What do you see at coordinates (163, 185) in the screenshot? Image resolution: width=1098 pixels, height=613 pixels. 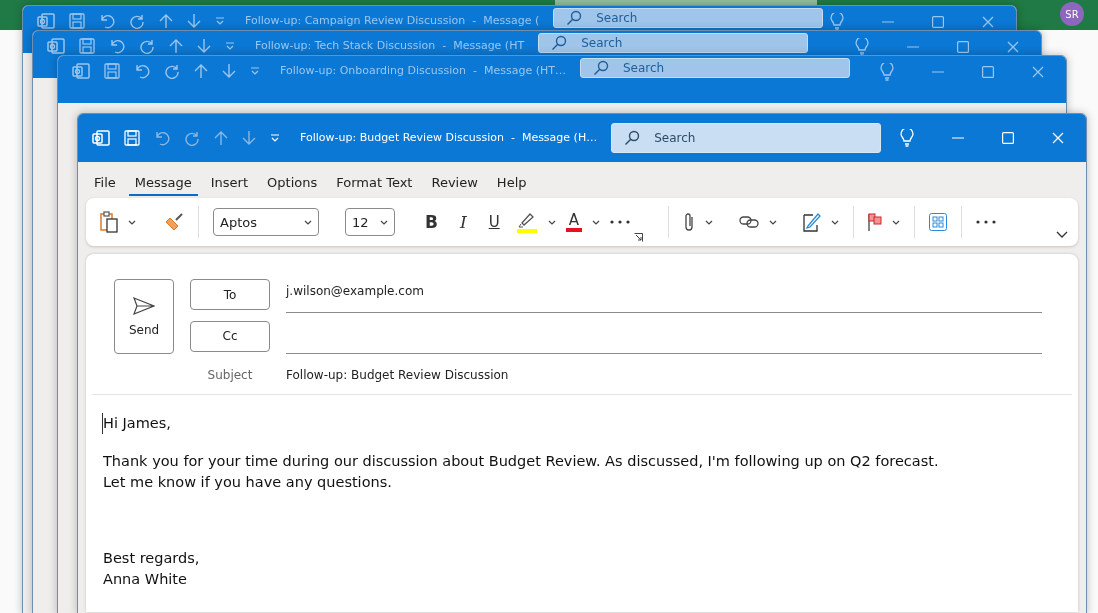 I see `menu-tab: Message` at bounding box center [163, 185].